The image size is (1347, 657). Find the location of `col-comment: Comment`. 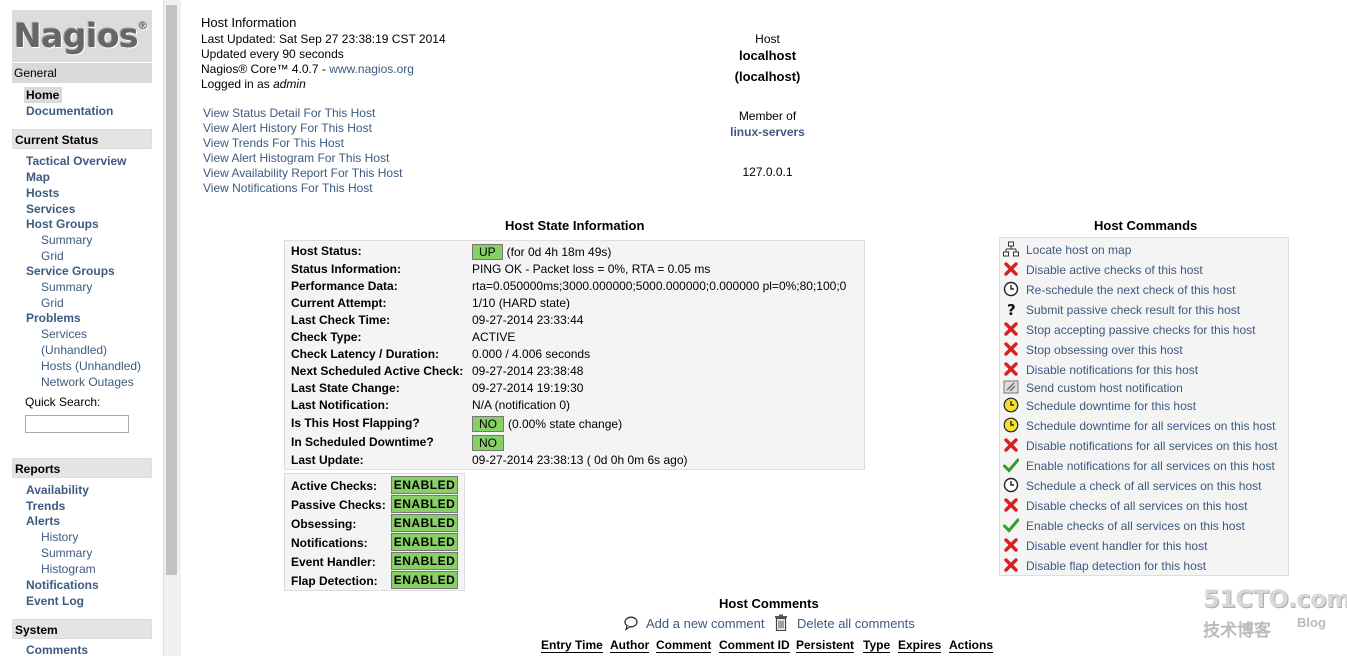

col-comment: Comment is located at coordinates (684, 645).